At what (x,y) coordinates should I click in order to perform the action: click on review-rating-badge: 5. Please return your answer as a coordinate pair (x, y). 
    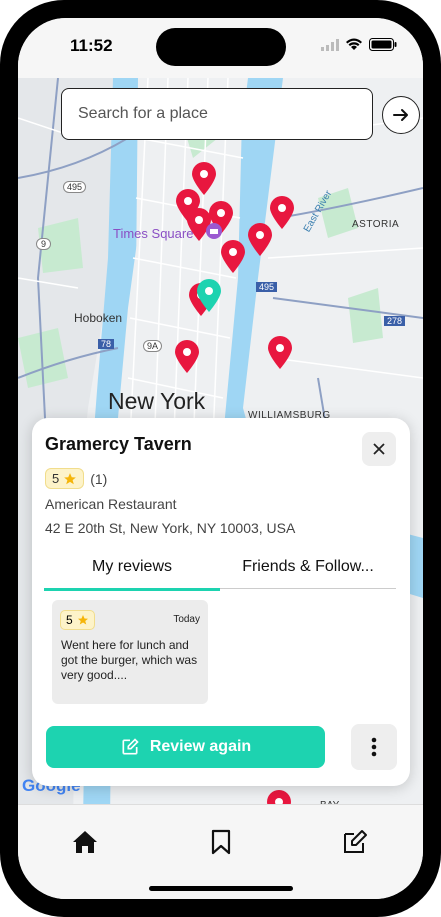
    Looking at the image, I should click on (77, 620).